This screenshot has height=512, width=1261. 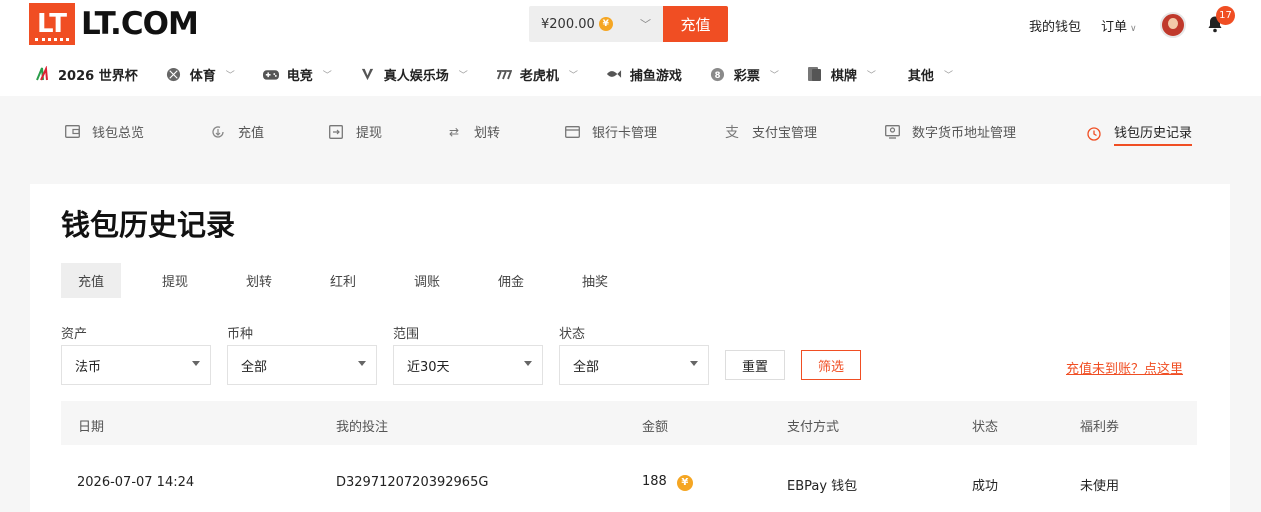 I want to click on cards-icon, so click(x=815, y=74).